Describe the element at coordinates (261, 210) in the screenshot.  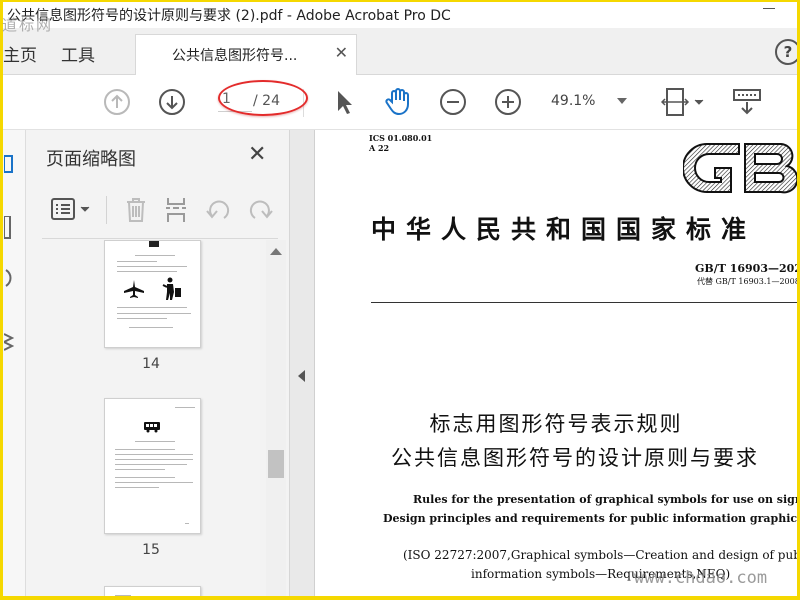
I see `rotate-right-icon` at that location.